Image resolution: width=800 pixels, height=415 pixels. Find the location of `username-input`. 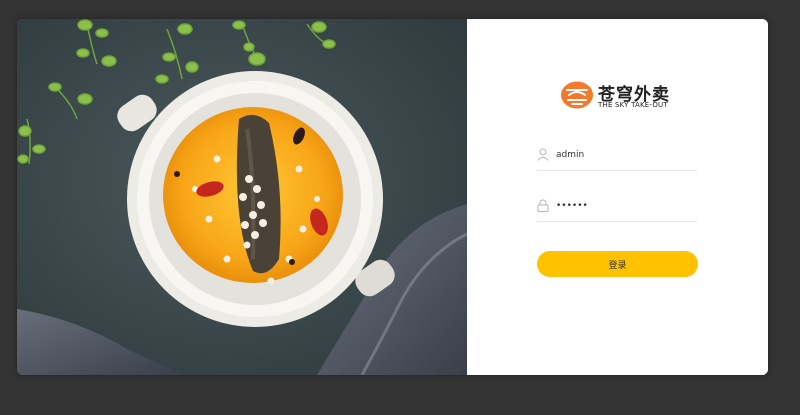

username-input is located at coordinates (623, 155).